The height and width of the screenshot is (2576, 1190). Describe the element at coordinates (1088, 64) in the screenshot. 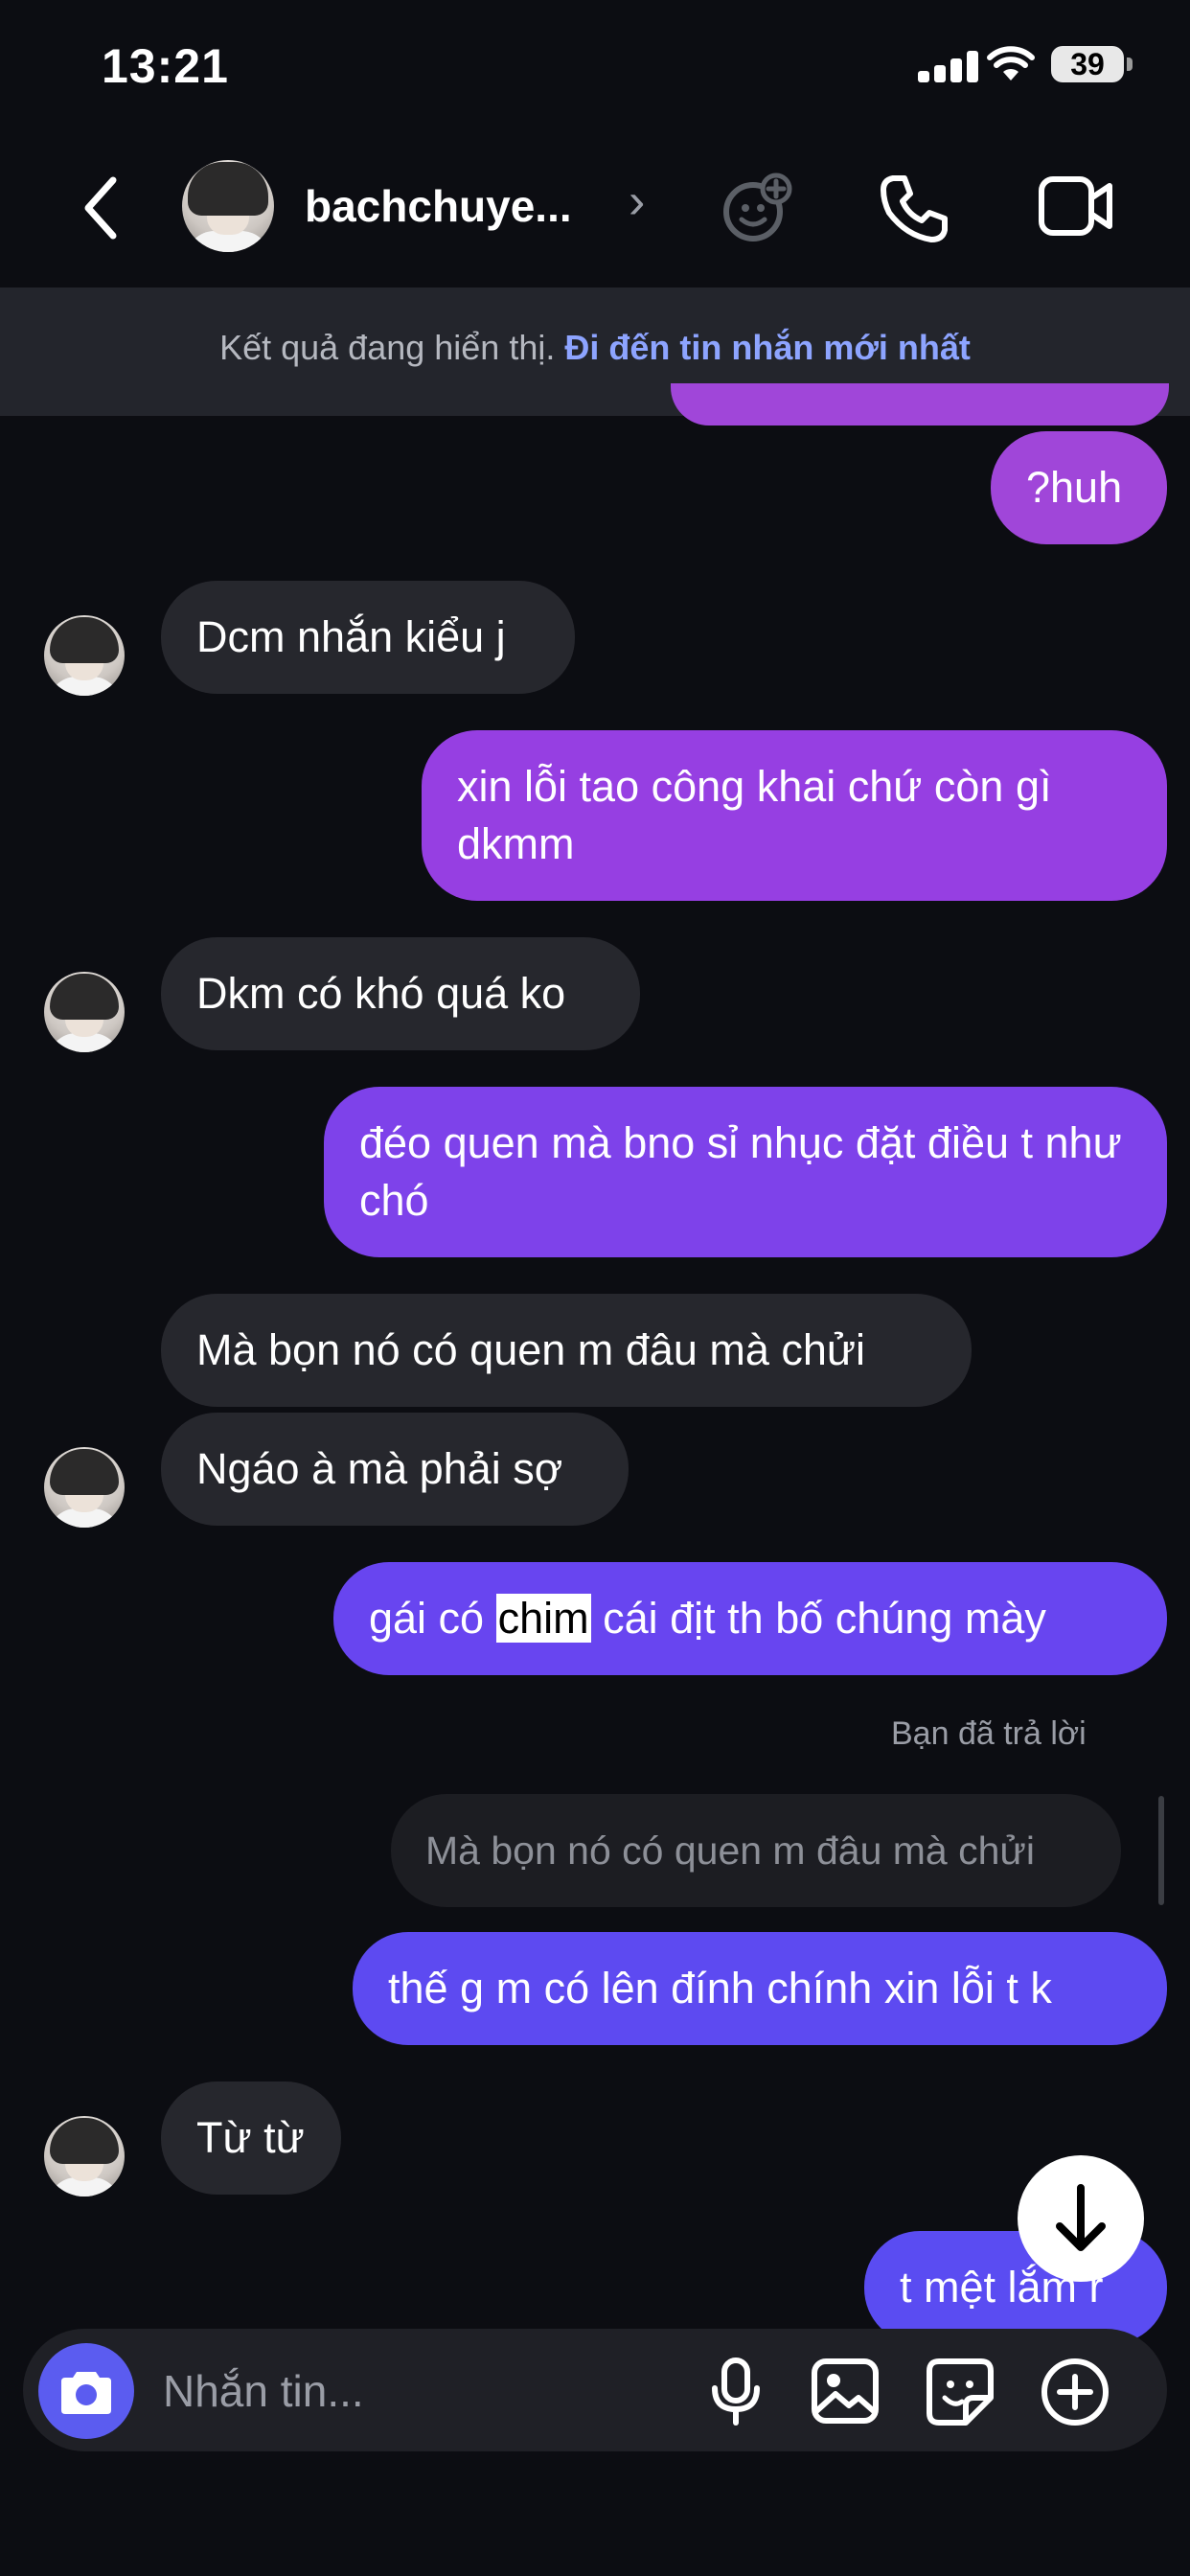

I see `battery-indicator: 39` at that location.